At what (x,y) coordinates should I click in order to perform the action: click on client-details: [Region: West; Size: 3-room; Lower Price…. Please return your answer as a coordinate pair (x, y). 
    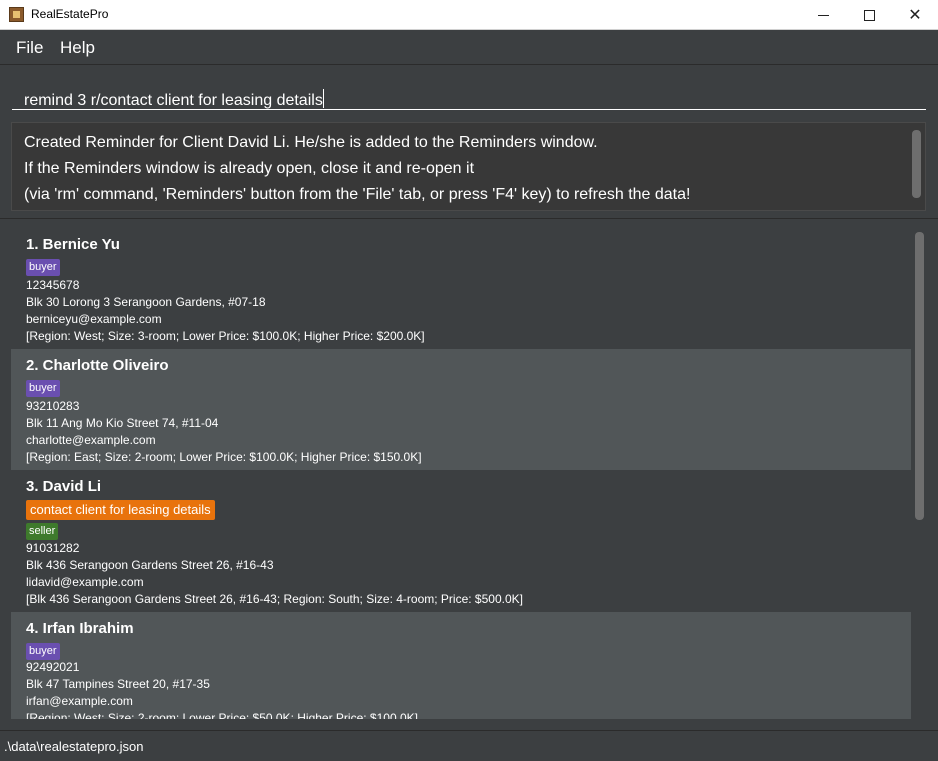
    Looking at the image, I should click on (225, 336).